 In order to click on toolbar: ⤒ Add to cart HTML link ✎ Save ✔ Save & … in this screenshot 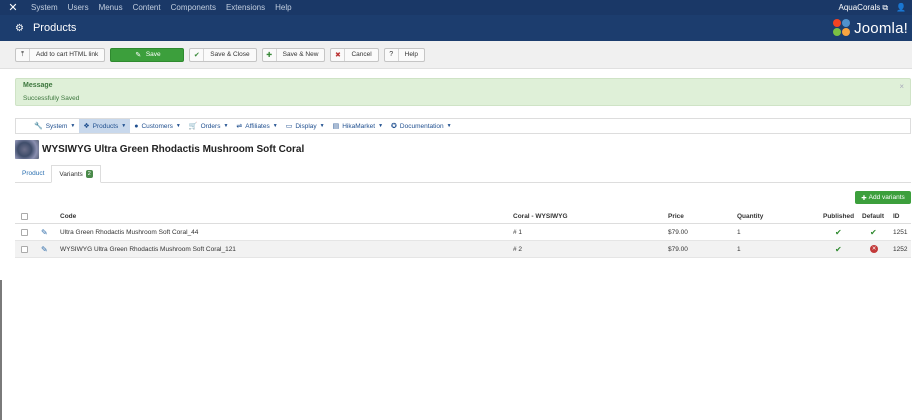, I will do `click(456, 55)`.